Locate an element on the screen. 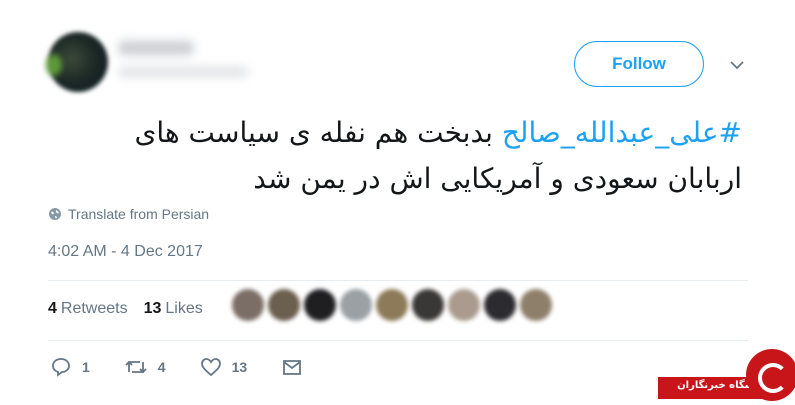 The width and height of the screenshot is (795, 405). retweet-icon is located at coordinates (136, 367).